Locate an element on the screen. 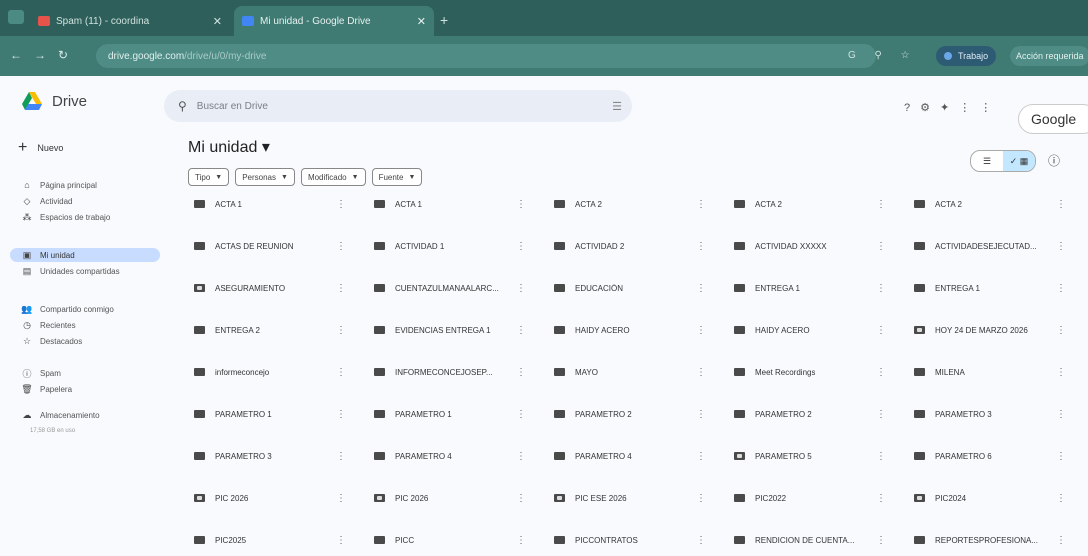 Image resolution: width=1088 pixels, height=556 pixels. folder-item: PIC2022 ⋮ is located at coordinates (809, 498).